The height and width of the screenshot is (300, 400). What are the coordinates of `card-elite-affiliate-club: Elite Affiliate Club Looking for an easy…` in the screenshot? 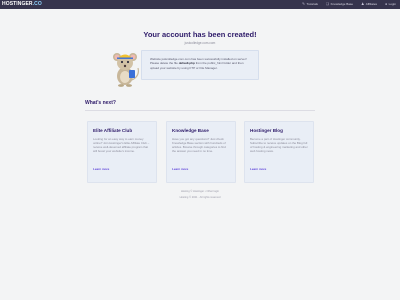 It's located at (122, 152).